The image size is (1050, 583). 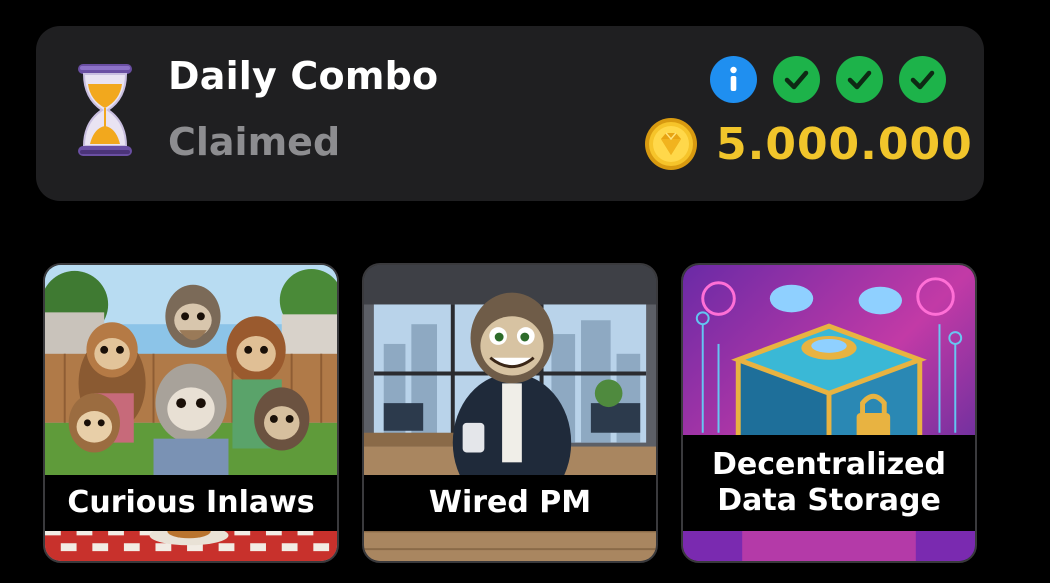 I want to click on card-title: Wired PM, so click(x=510, y=502).